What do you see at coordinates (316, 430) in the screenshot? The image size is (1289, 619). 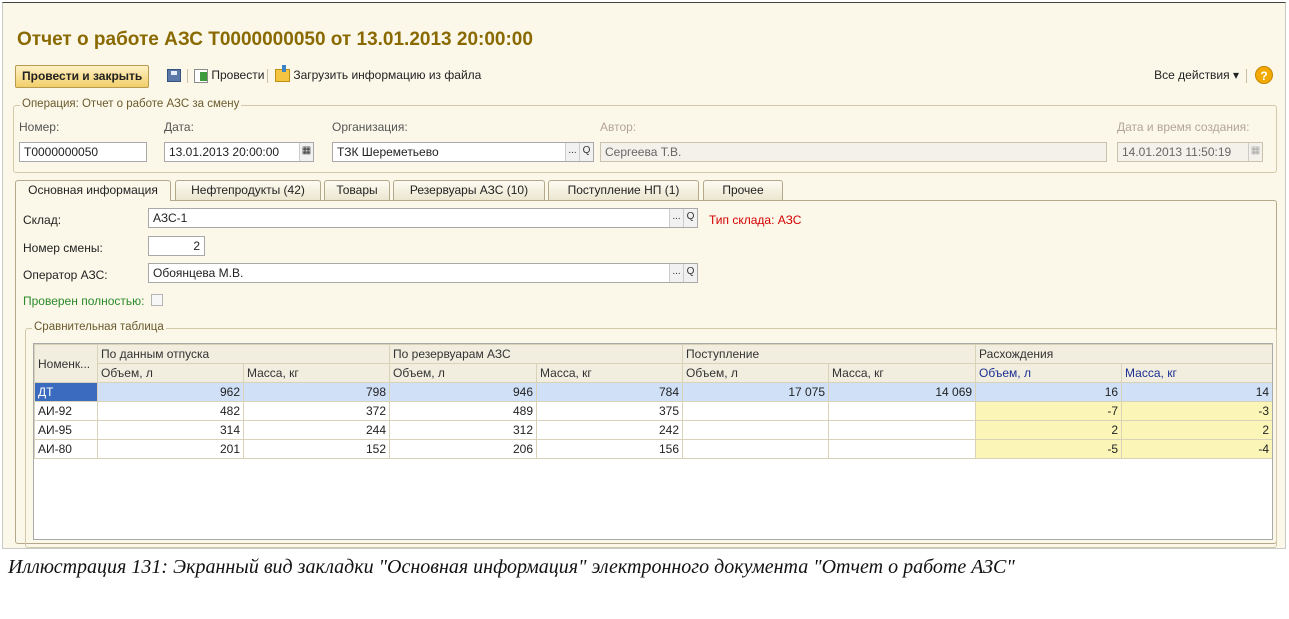 I see `table-cell: 244` at bounding box center [316, 430].